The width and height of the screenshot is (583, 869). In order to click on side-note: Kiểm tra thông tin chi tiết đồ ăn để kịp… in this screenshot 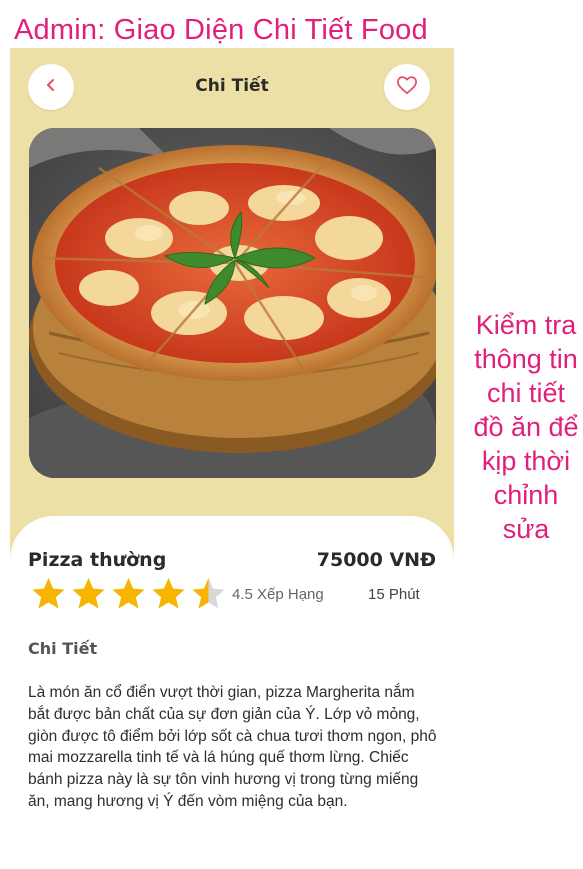, I will do `click(526, 427)`.